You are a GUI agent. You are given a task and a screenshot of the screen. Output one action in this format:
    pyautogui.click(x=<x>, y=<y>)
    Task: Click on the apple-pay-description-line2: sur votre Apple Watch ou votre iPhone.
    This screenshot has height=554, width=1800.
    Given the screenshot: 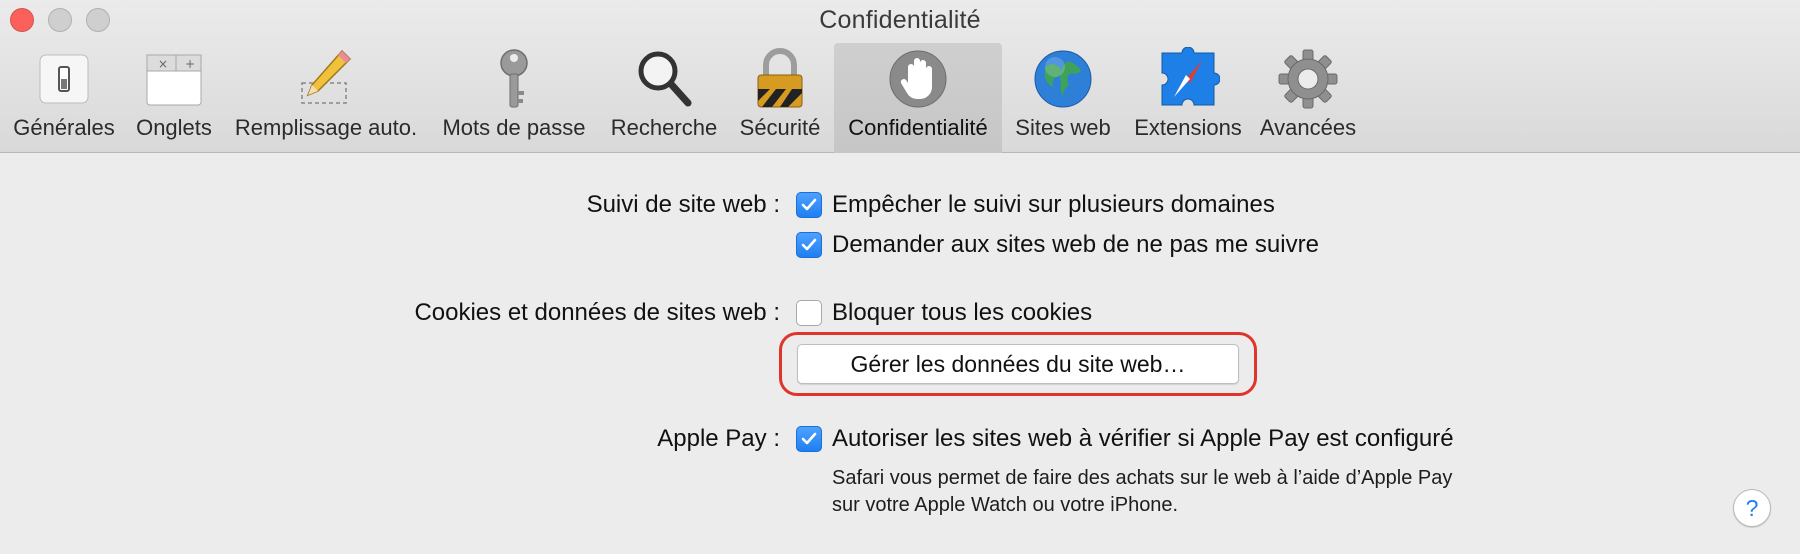 What is the action you would take?
    pyautogui.click(x=1005, y=505)
    